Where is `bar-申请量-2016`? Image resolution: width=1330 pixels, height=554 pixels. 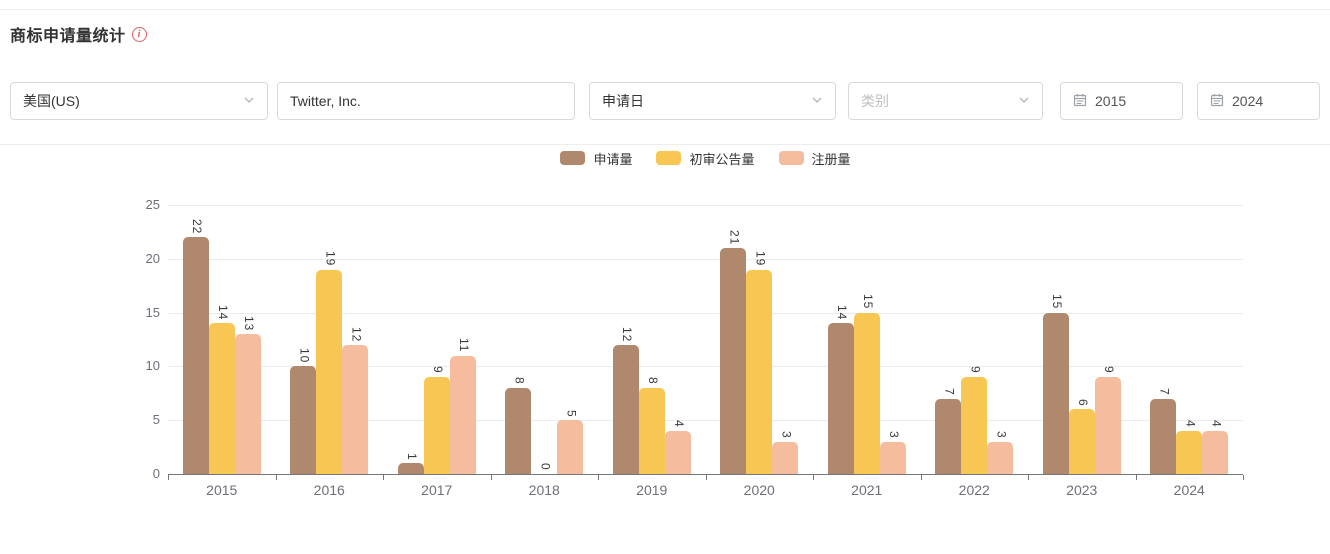 bar-申请量-2016 is located at coordinates (303, 420).